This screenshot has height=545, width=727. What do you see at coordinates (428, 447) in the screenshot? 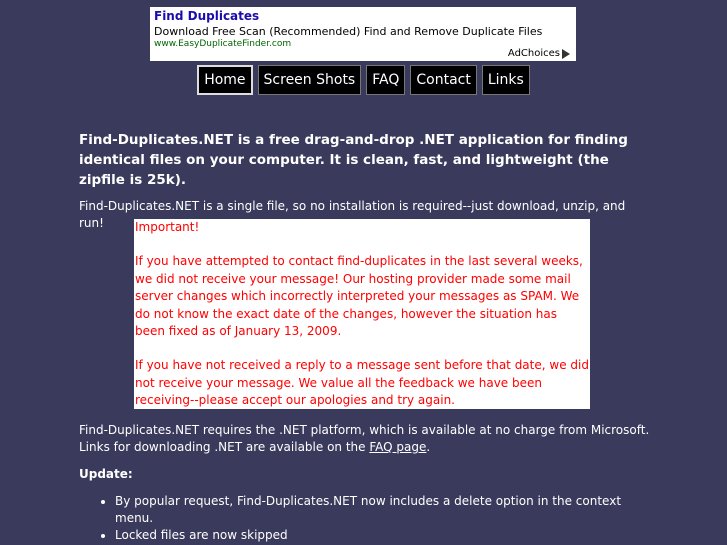
I see `requirements-end: .` at bounding box center [428, 447].